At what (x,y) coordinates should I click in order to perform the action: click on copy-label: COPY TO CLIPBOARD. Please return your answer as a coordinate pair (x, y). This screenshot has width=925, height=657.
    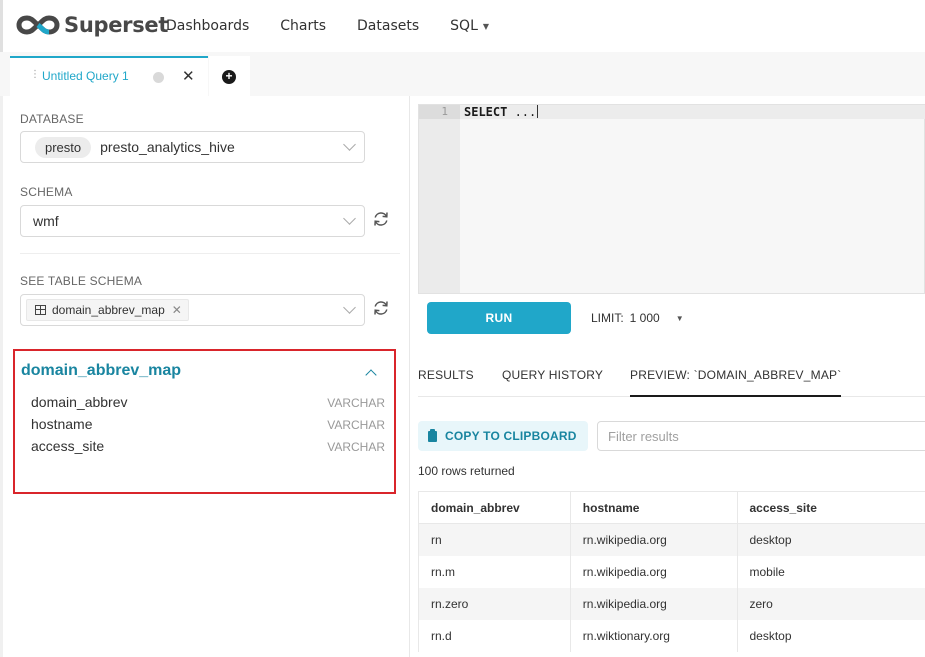
    Looking at the image, I should click on (511, 436).